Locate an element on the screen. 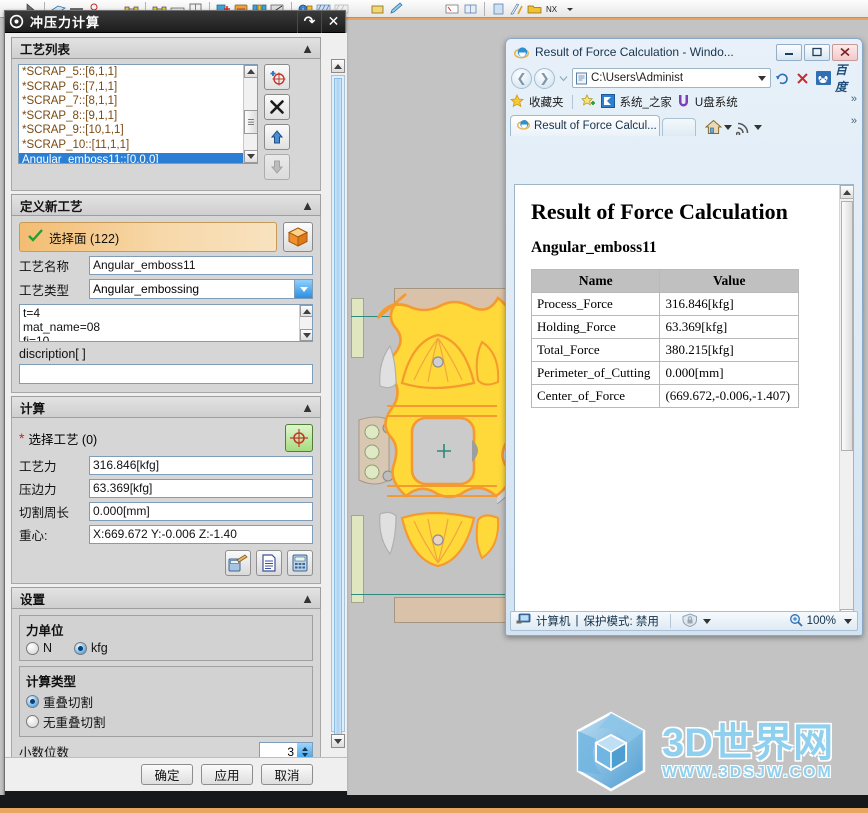  list-item: *SCRAP_5::[6,1,1] is located at coordinates (138, 72).